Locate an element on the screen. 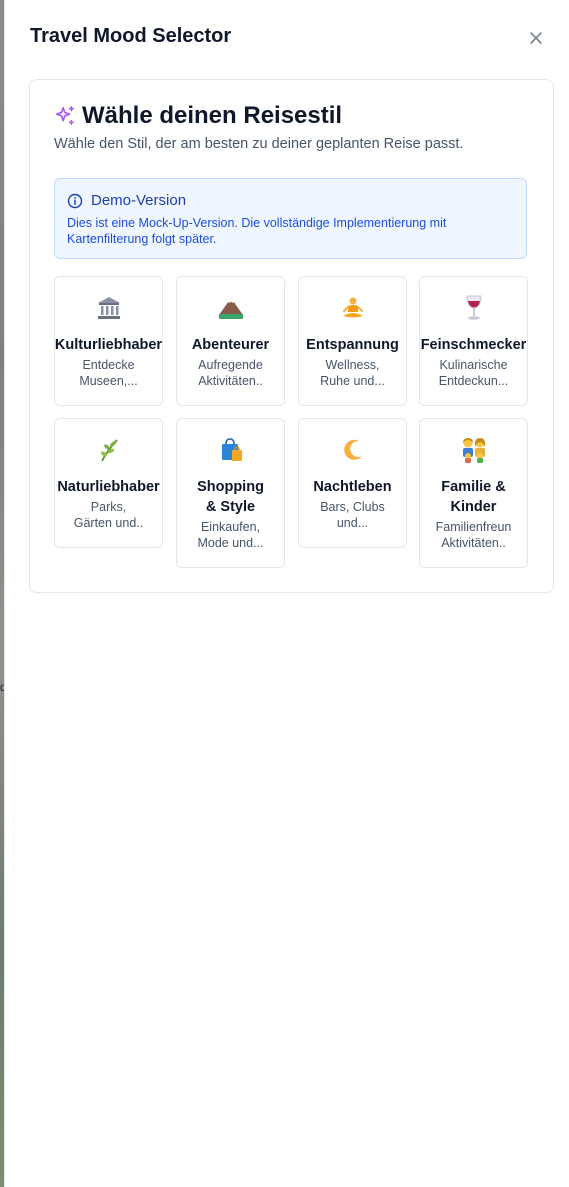  mood-label: Shopping & Style is located at coordinates (230, 497).